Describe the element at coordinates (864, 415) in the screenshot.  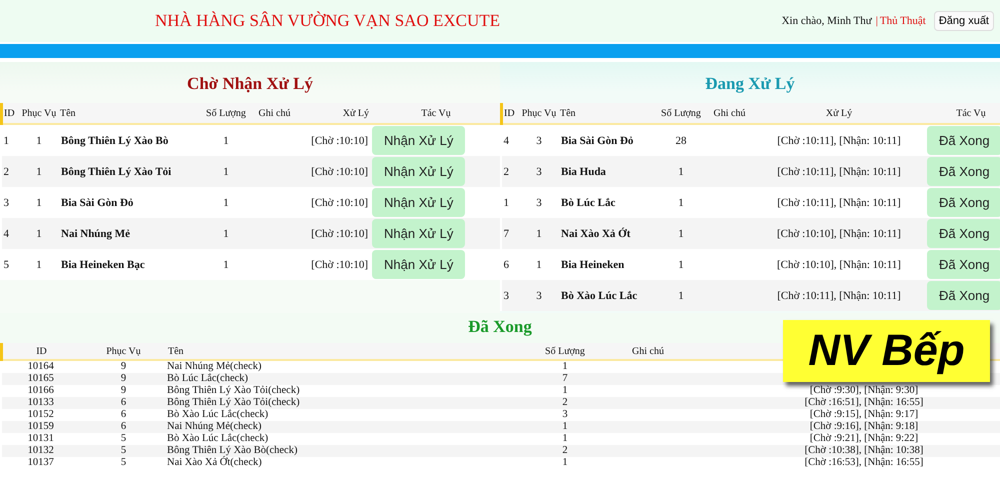
I see `table-cell: [Chờ :9:15], [Nhận: 9:17]` at that location.